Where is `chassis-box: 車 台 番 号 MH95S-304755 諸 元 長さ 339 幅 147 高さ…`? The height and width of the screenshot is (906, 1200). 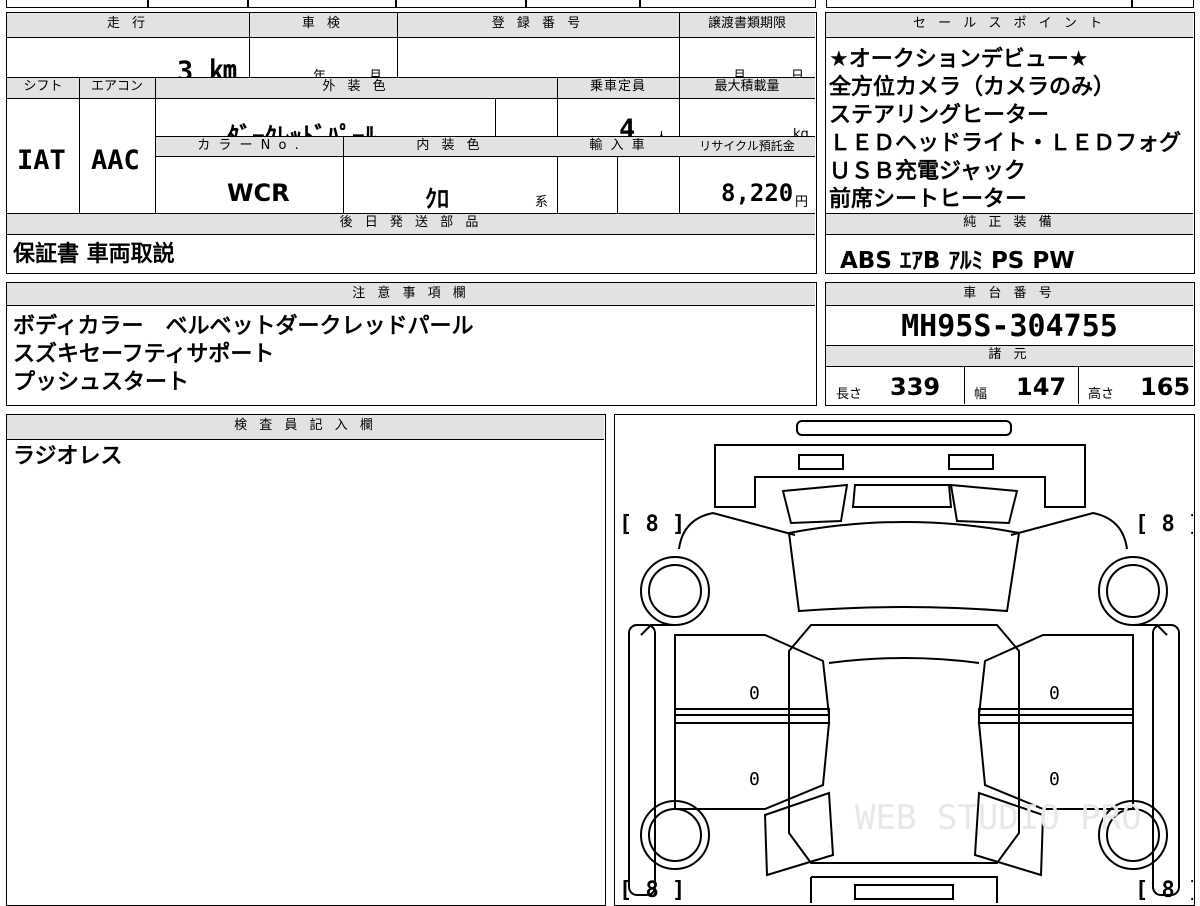 chassis-box: 車 台 番 号 MH95S-304755 諸 元 長さ 339 幅 147 高さ… is located at coordinates (1010, 344).